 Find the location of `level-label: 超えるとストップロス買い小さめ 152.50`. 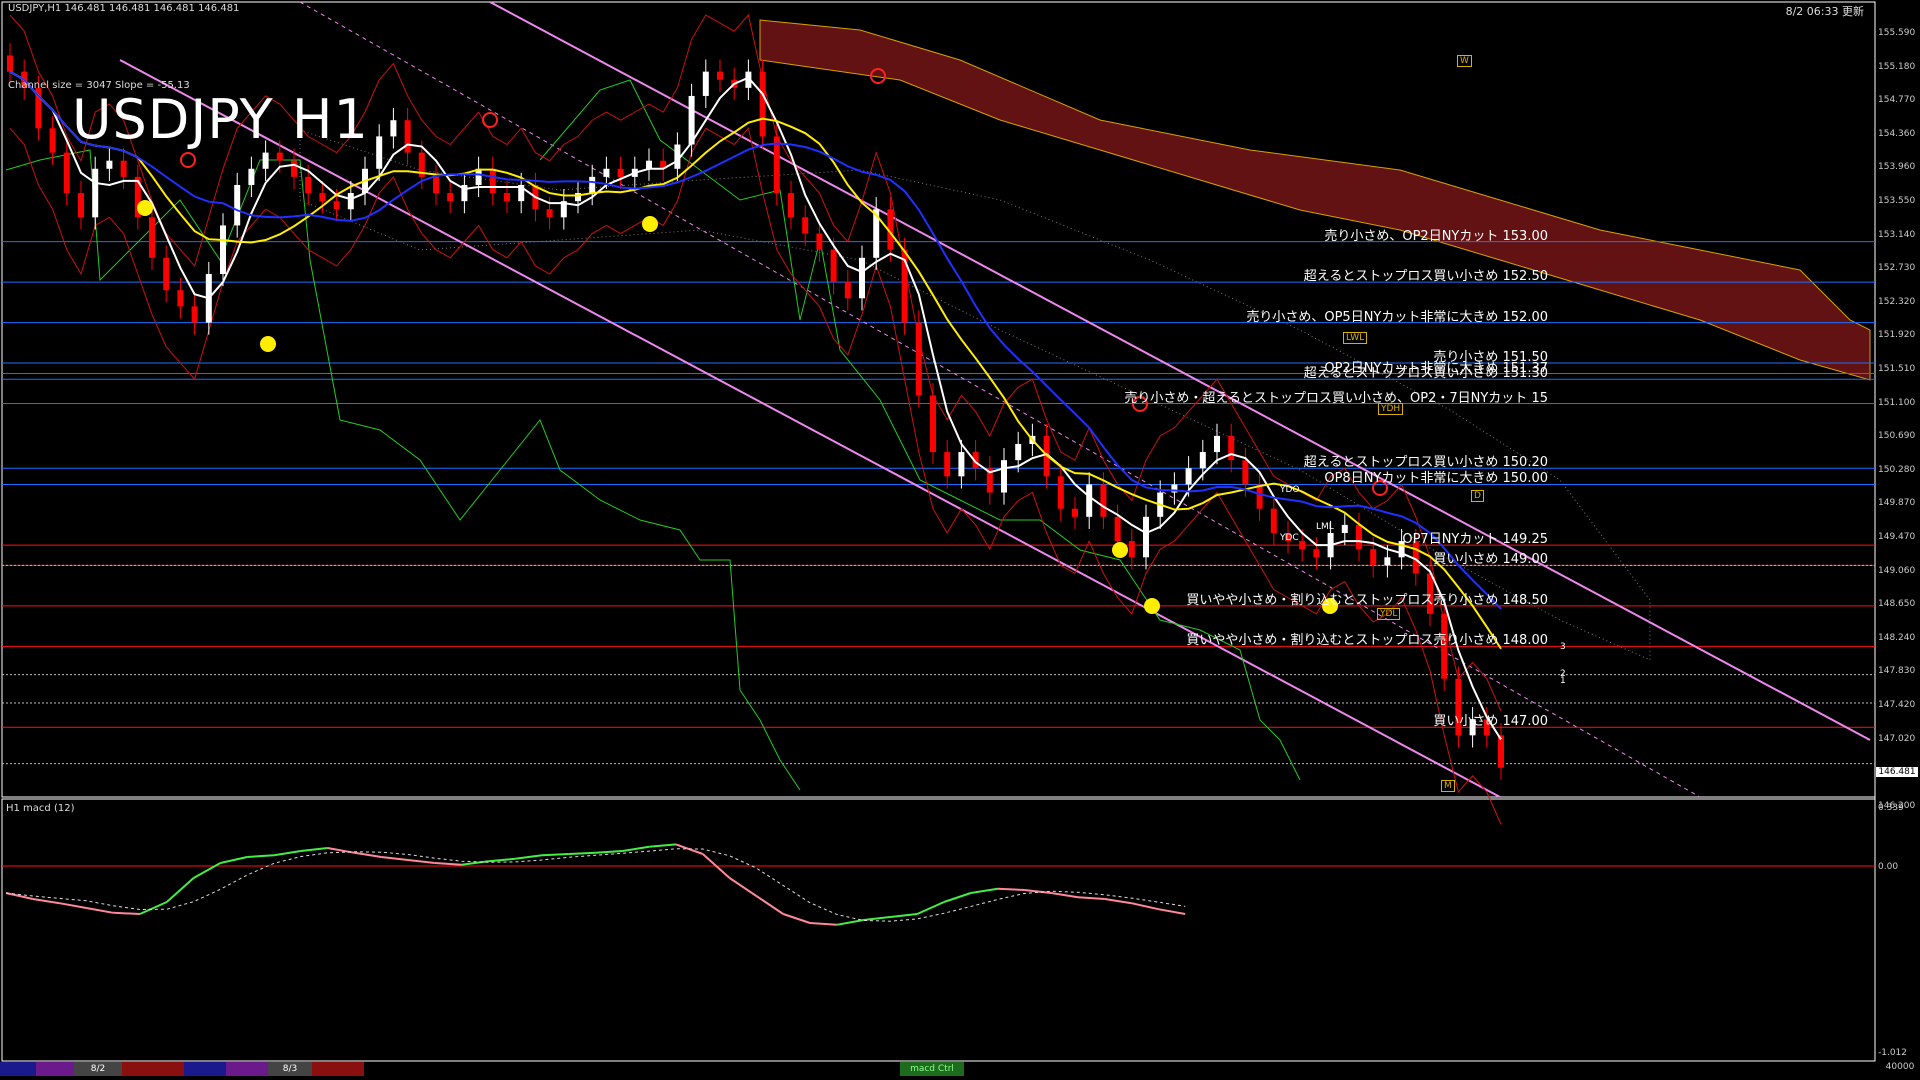

level-label: 超えるとストップロス買い小さめ 152.50 is located at coordinates (1425, 277).